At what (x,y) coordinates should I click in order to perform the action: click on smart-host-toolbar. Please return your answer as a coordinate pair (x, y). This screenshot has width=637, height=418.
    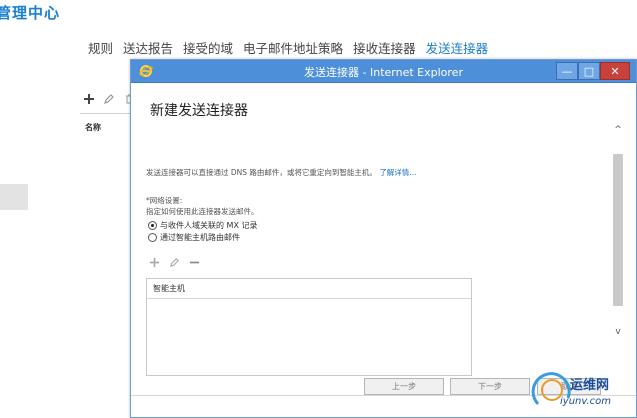
    Looking at the image, I should click on (174, 262).